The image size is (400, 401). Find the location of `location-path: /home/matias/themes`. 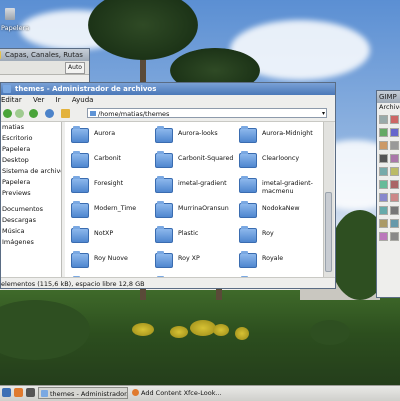

location-path: /home/matias/themes is located at coordinates (134, 114).